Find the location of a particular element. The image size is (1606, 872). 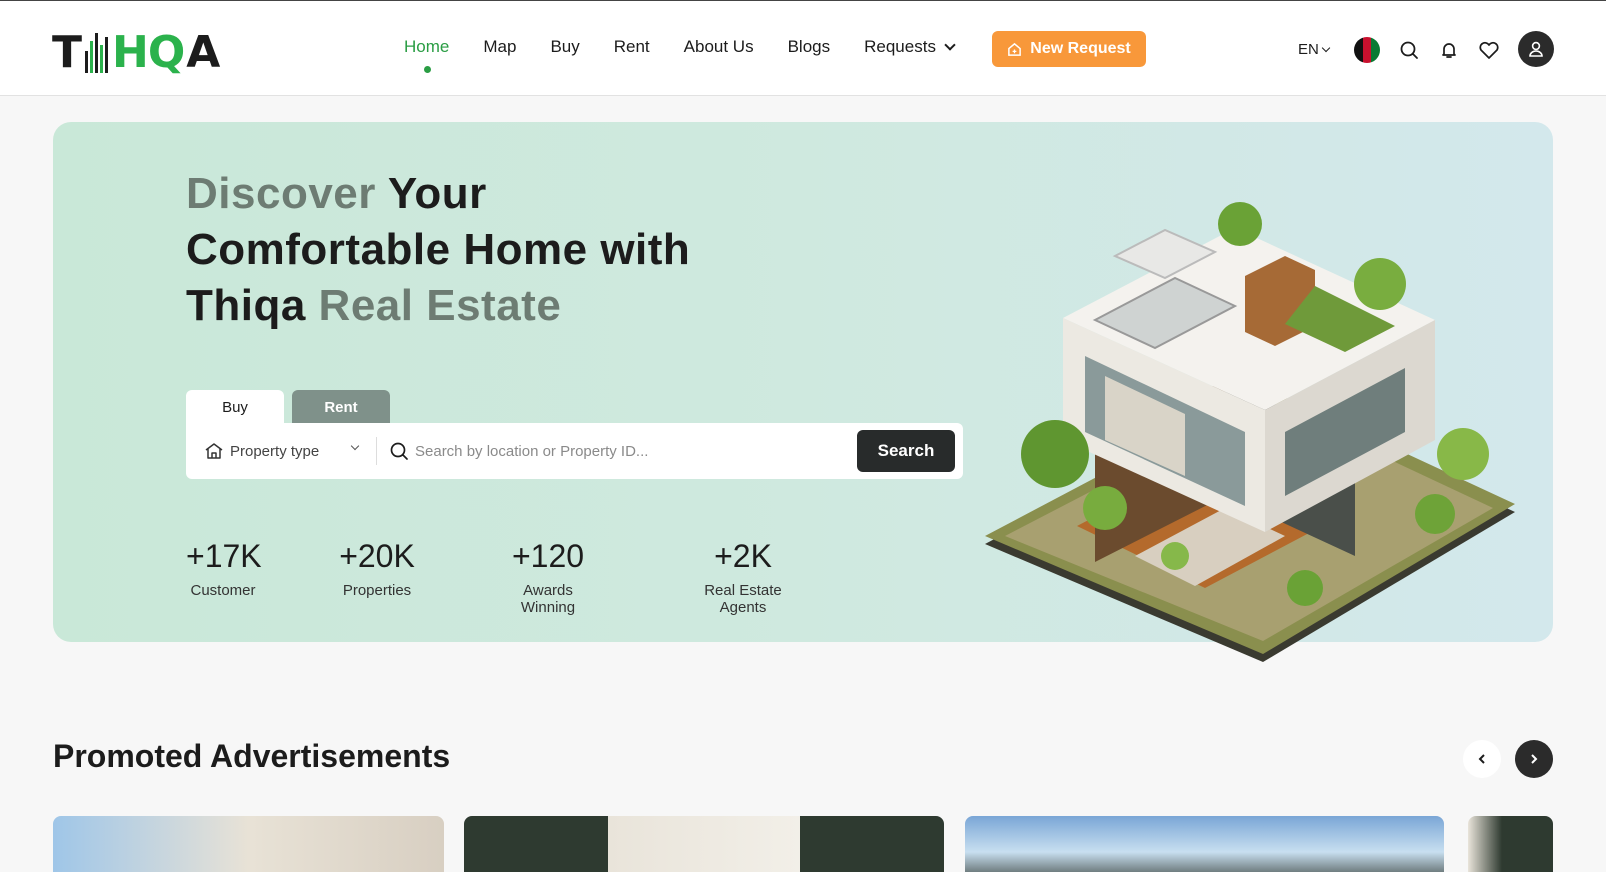

search-button: Search is located at coordinates (906, 451).